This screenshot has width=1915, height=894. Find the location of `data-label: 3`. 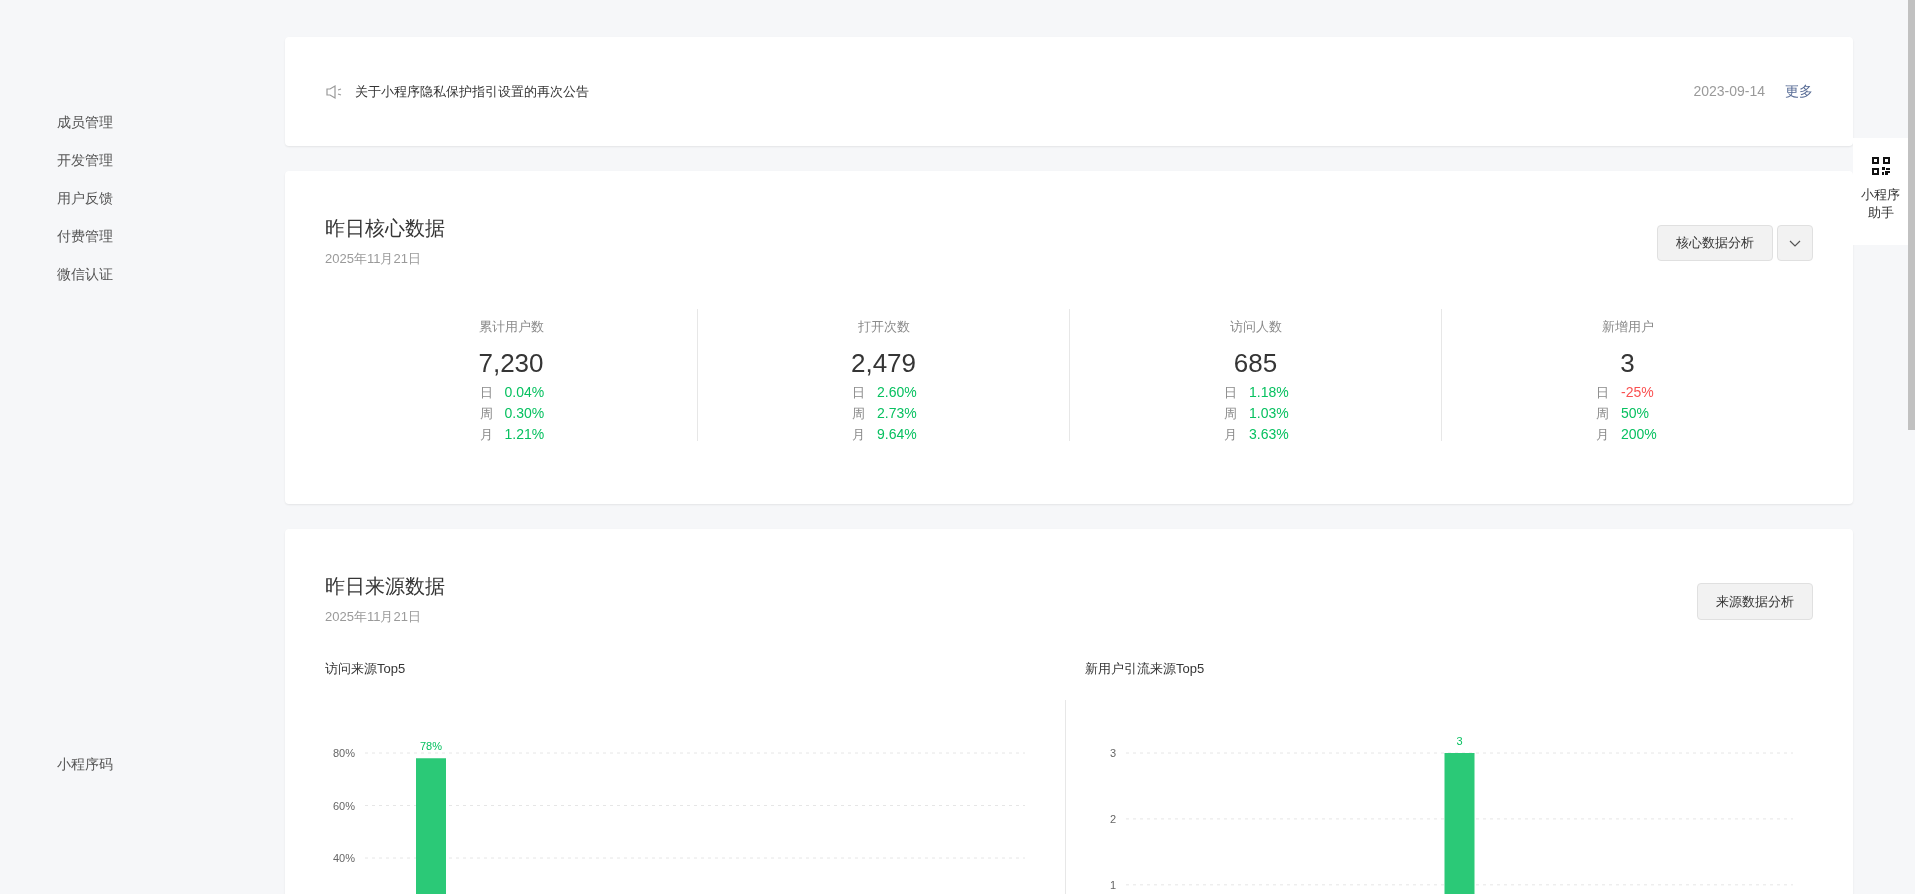

data-label: 3 is located at coordinates (1459, 741).